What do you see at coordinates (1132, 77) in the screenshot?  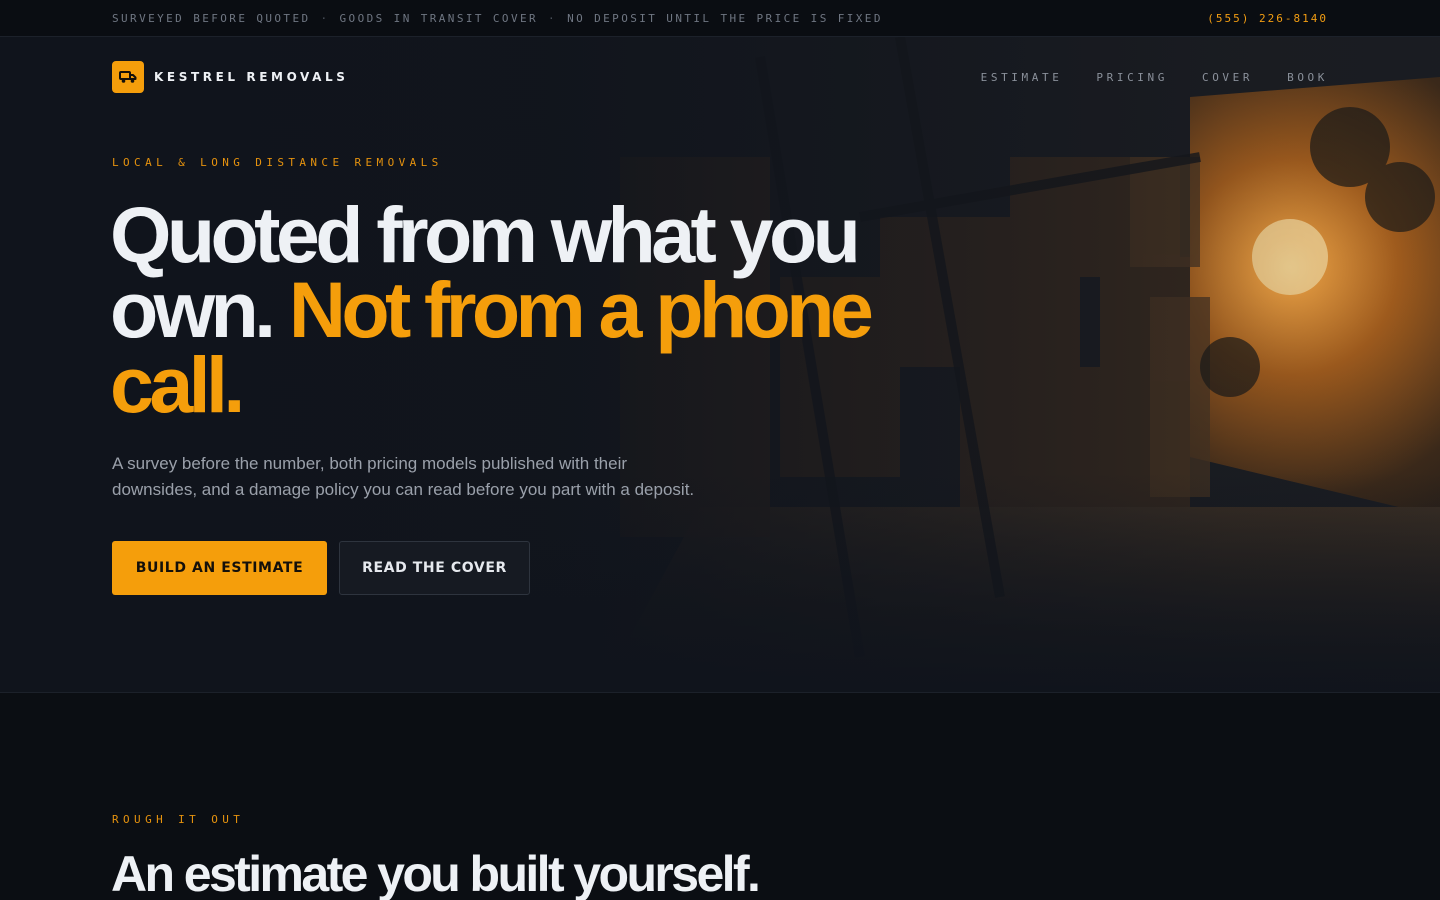 I see `nav-link-pricing: PRICING` at bounding box center [1132, 77].